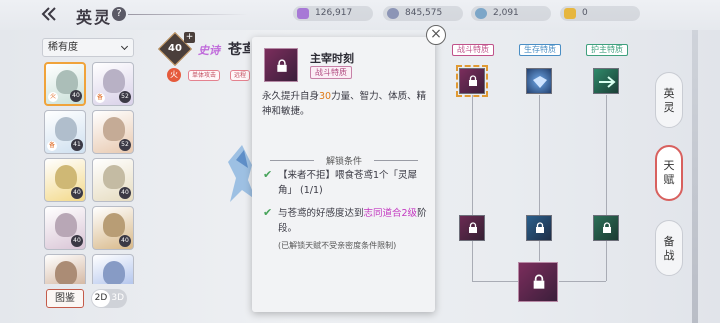  Describe the element at coordinates (94, 17) in the screenshot. I see `page-title: 英灵` at that location.